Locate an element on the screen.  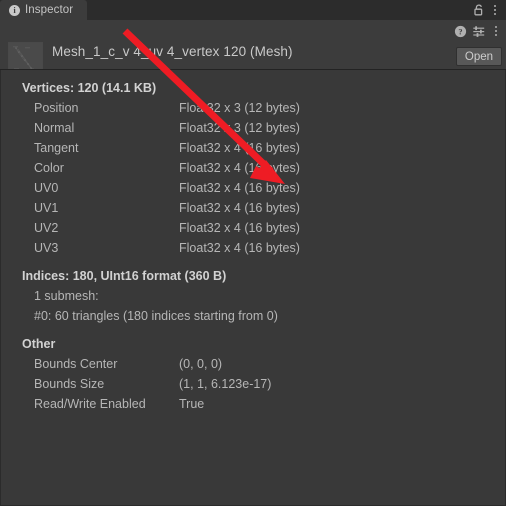
table-row: UV0 Float32 x 4 (16 bytes) is located at coordinates (253, 188).